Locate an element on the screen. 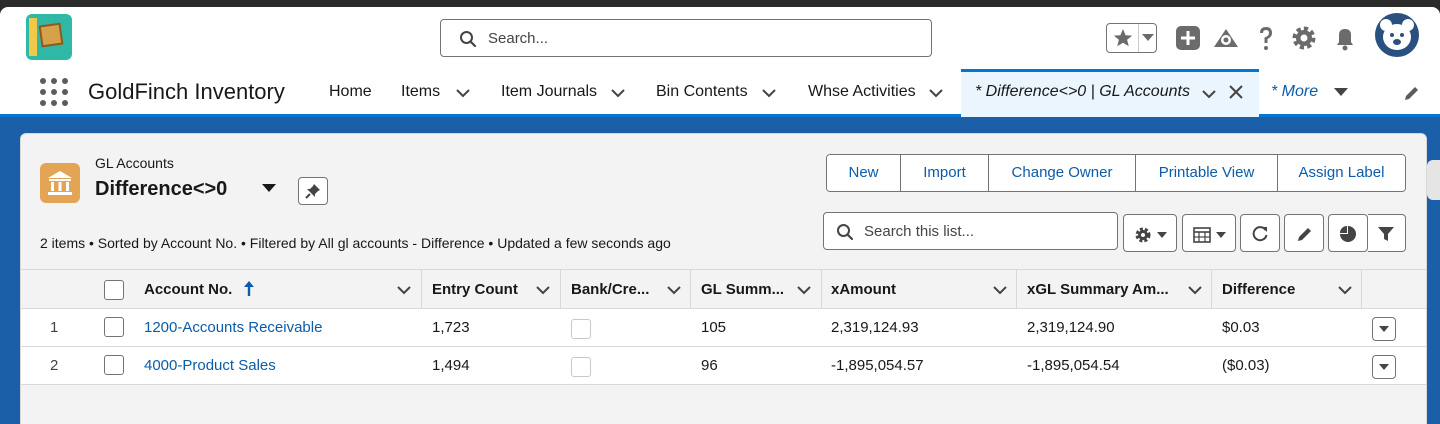  pie-chart-icon is located at coordinates (1348, 234).